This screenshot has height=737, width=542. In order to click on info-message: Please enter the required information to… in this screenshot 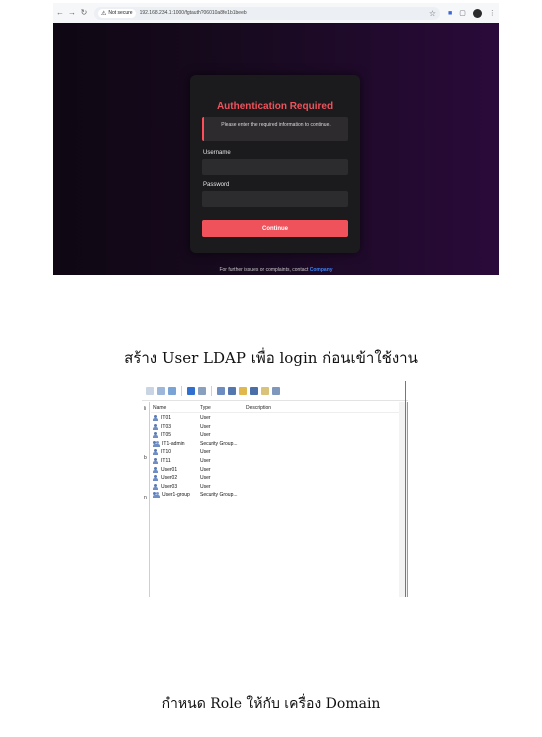, I will do `click(275, 129)`.